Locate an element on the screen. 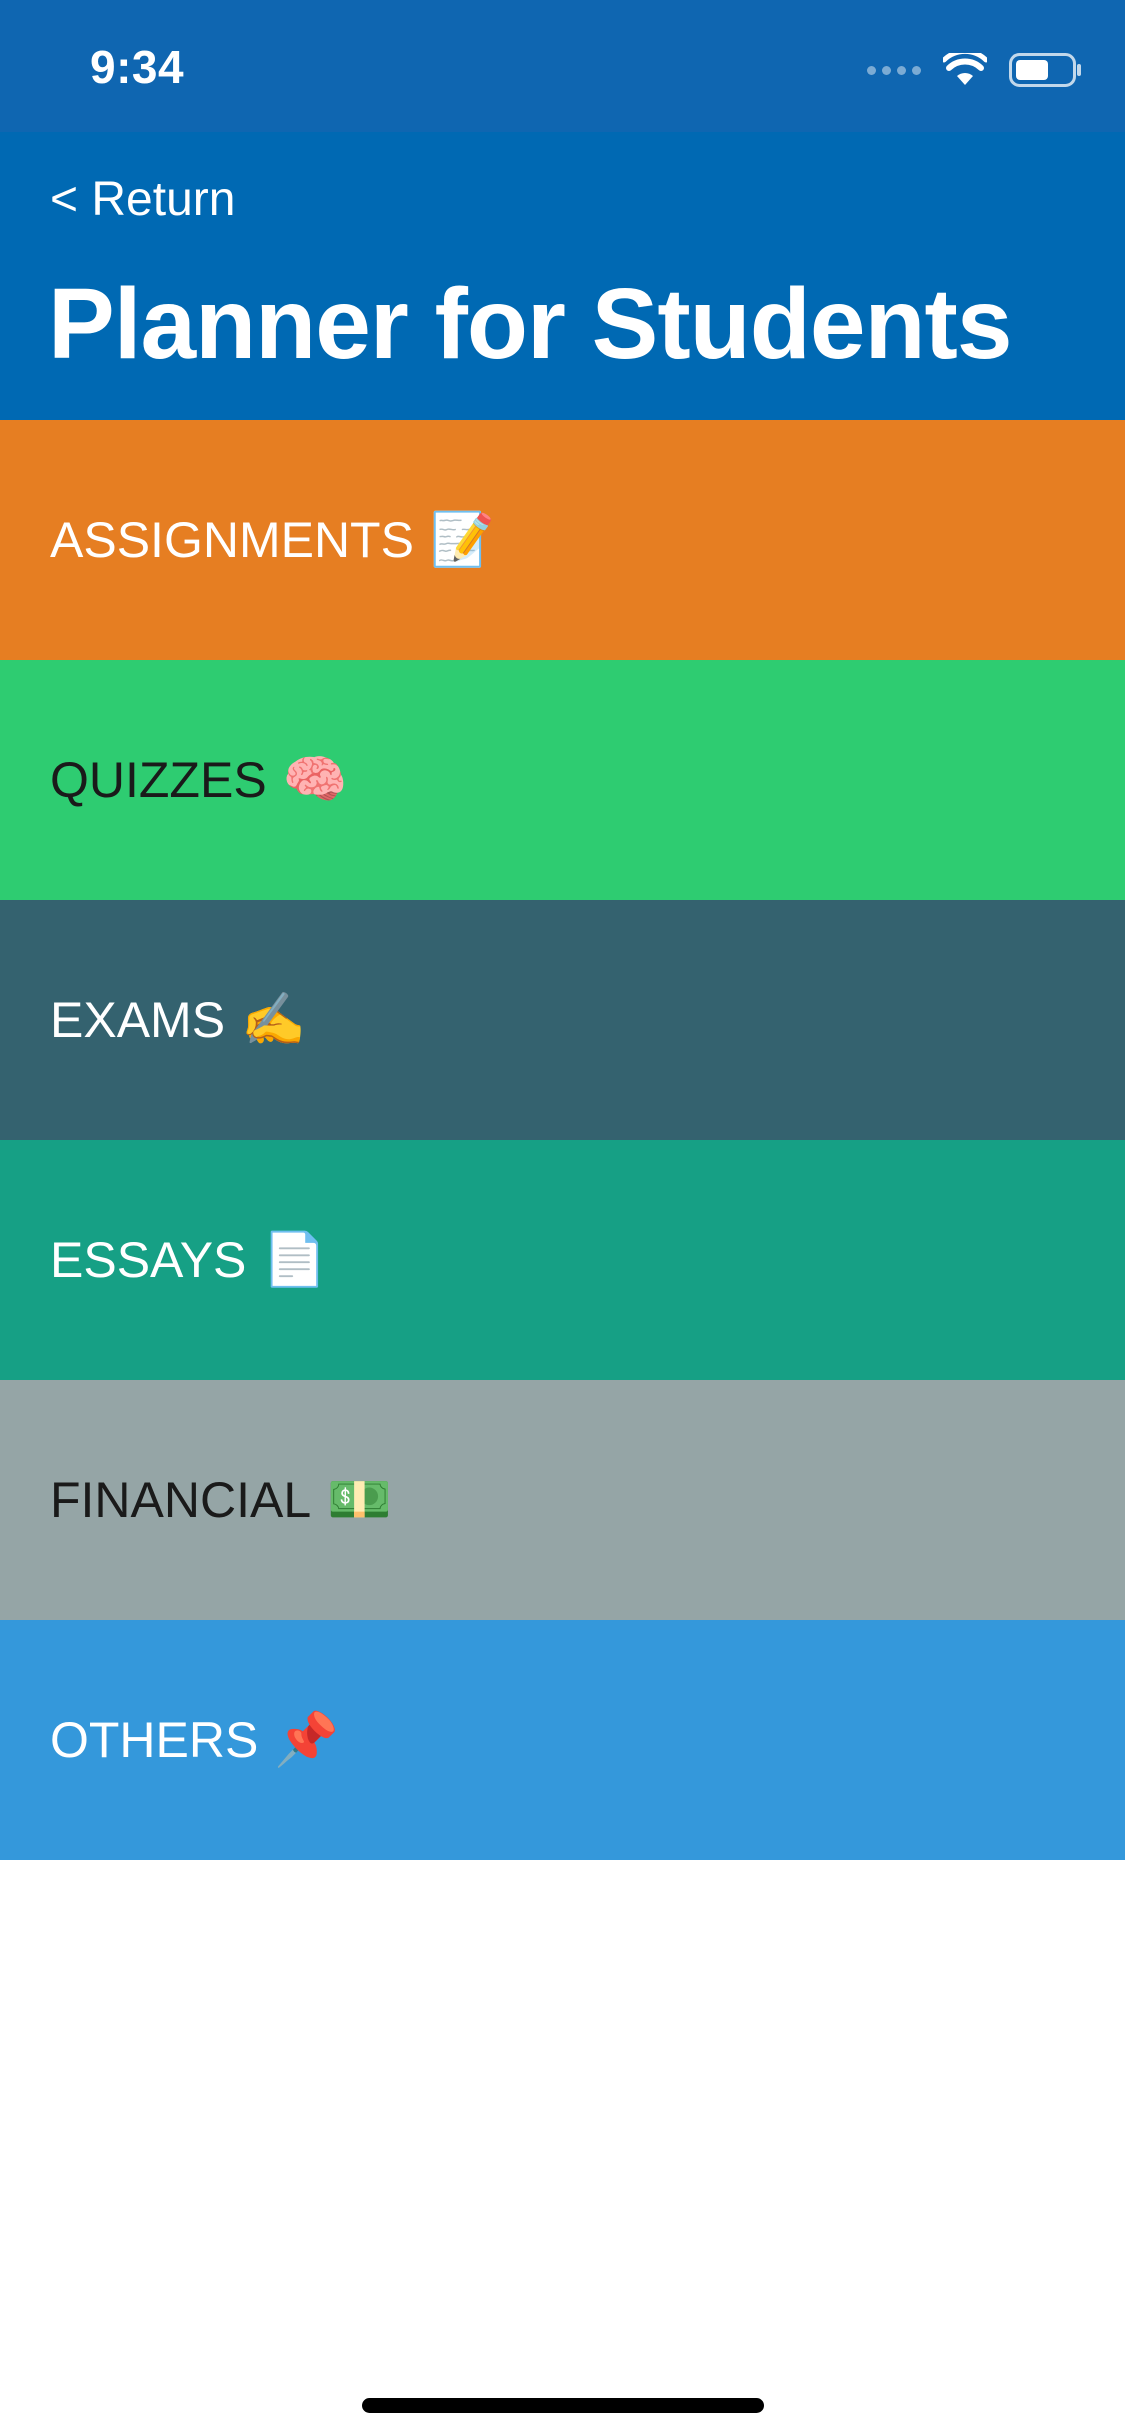  status-time: 9:34 is located at coordinates (137, 67).